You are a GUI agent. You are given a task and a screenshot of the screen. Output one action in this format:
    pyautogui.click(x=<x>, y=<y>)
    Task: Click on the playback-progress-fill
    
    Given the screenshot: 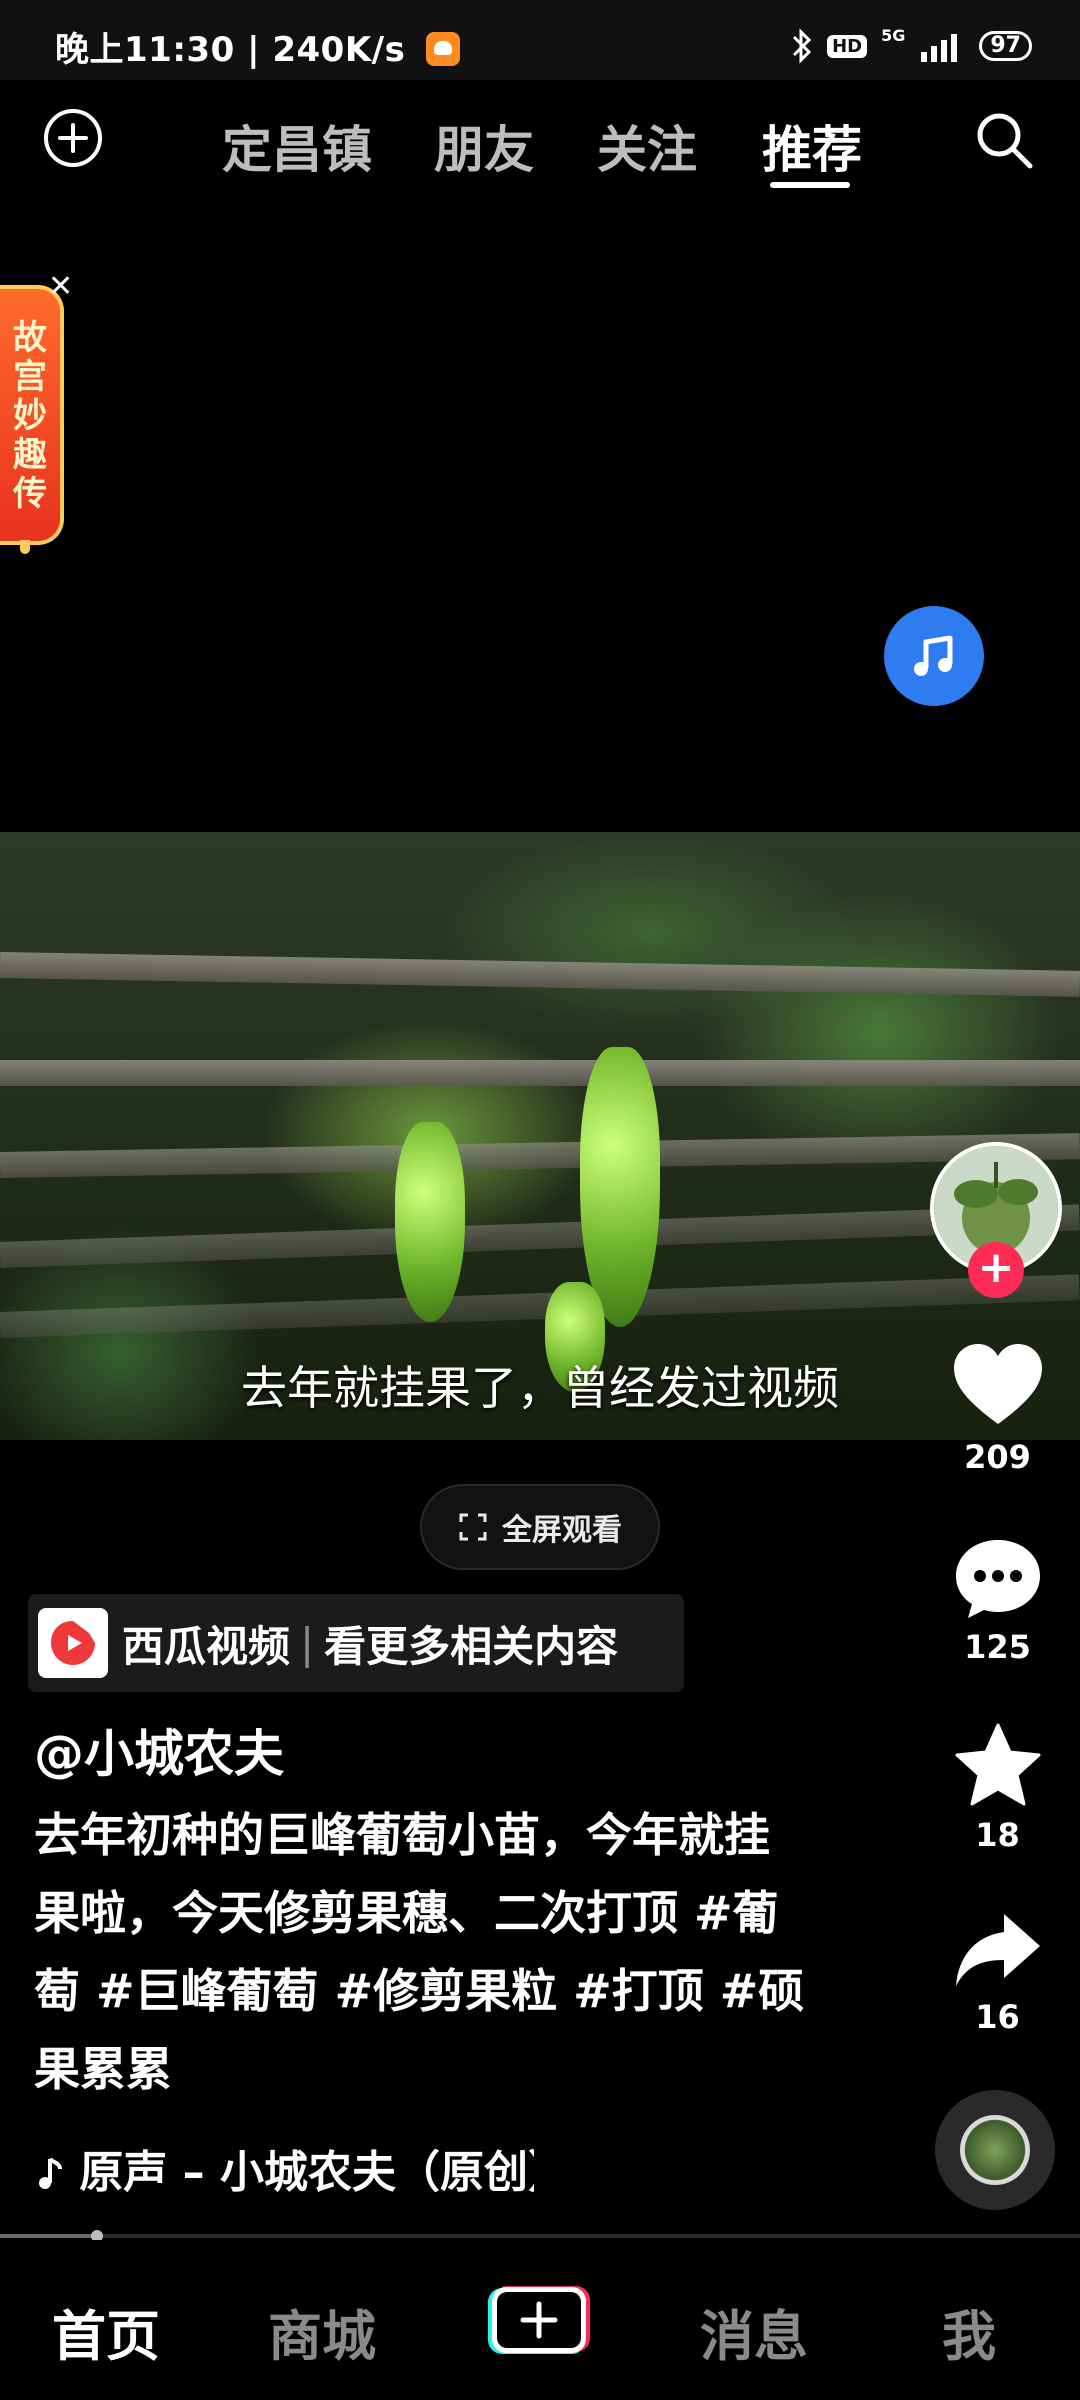 What is the action you would take?
    pyautogui.click(x=49, y=2236)
    